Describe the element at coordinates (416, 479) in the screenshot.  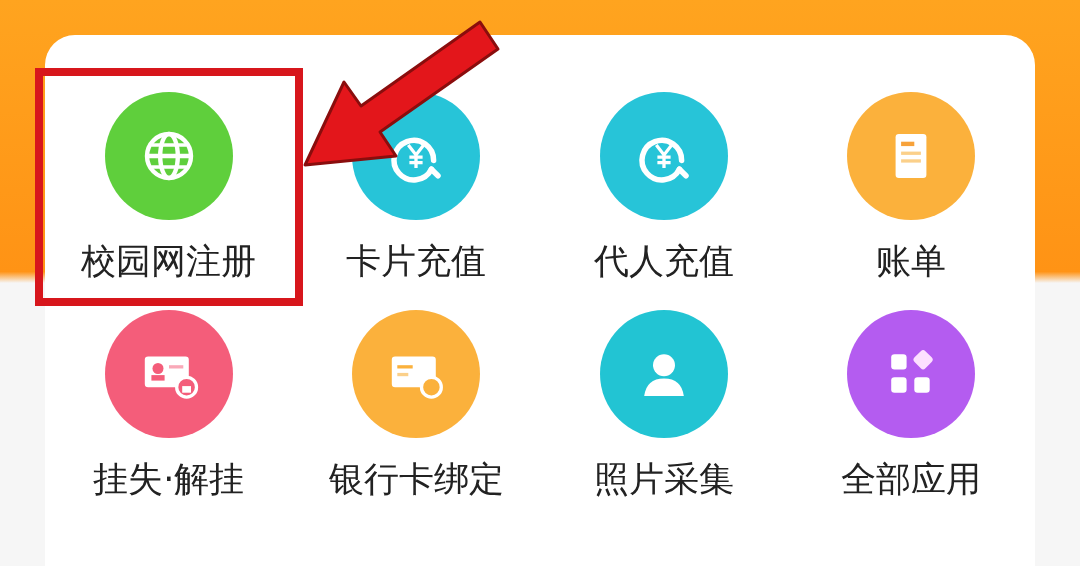
I see `service-label: 银行卡绑定` at that location.